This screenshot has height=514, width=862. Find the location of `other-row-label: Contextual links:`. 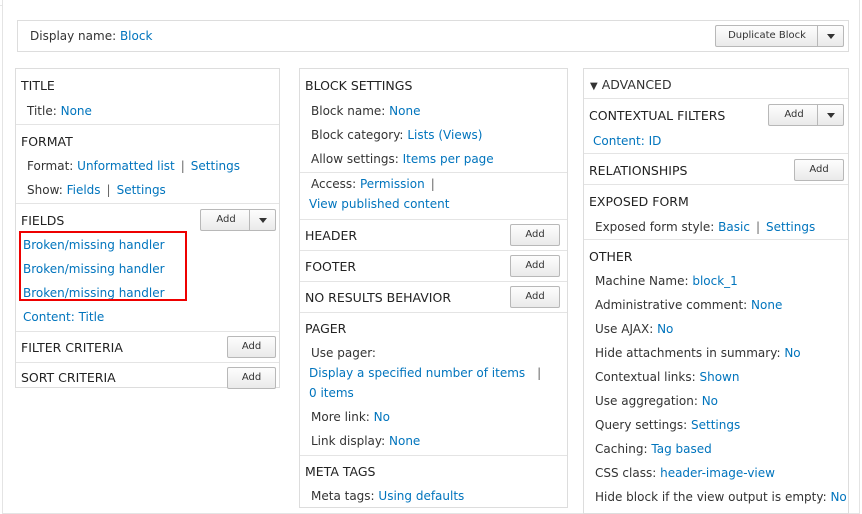

other-row-label: Contextual links: is located at coordinates (645, 377).